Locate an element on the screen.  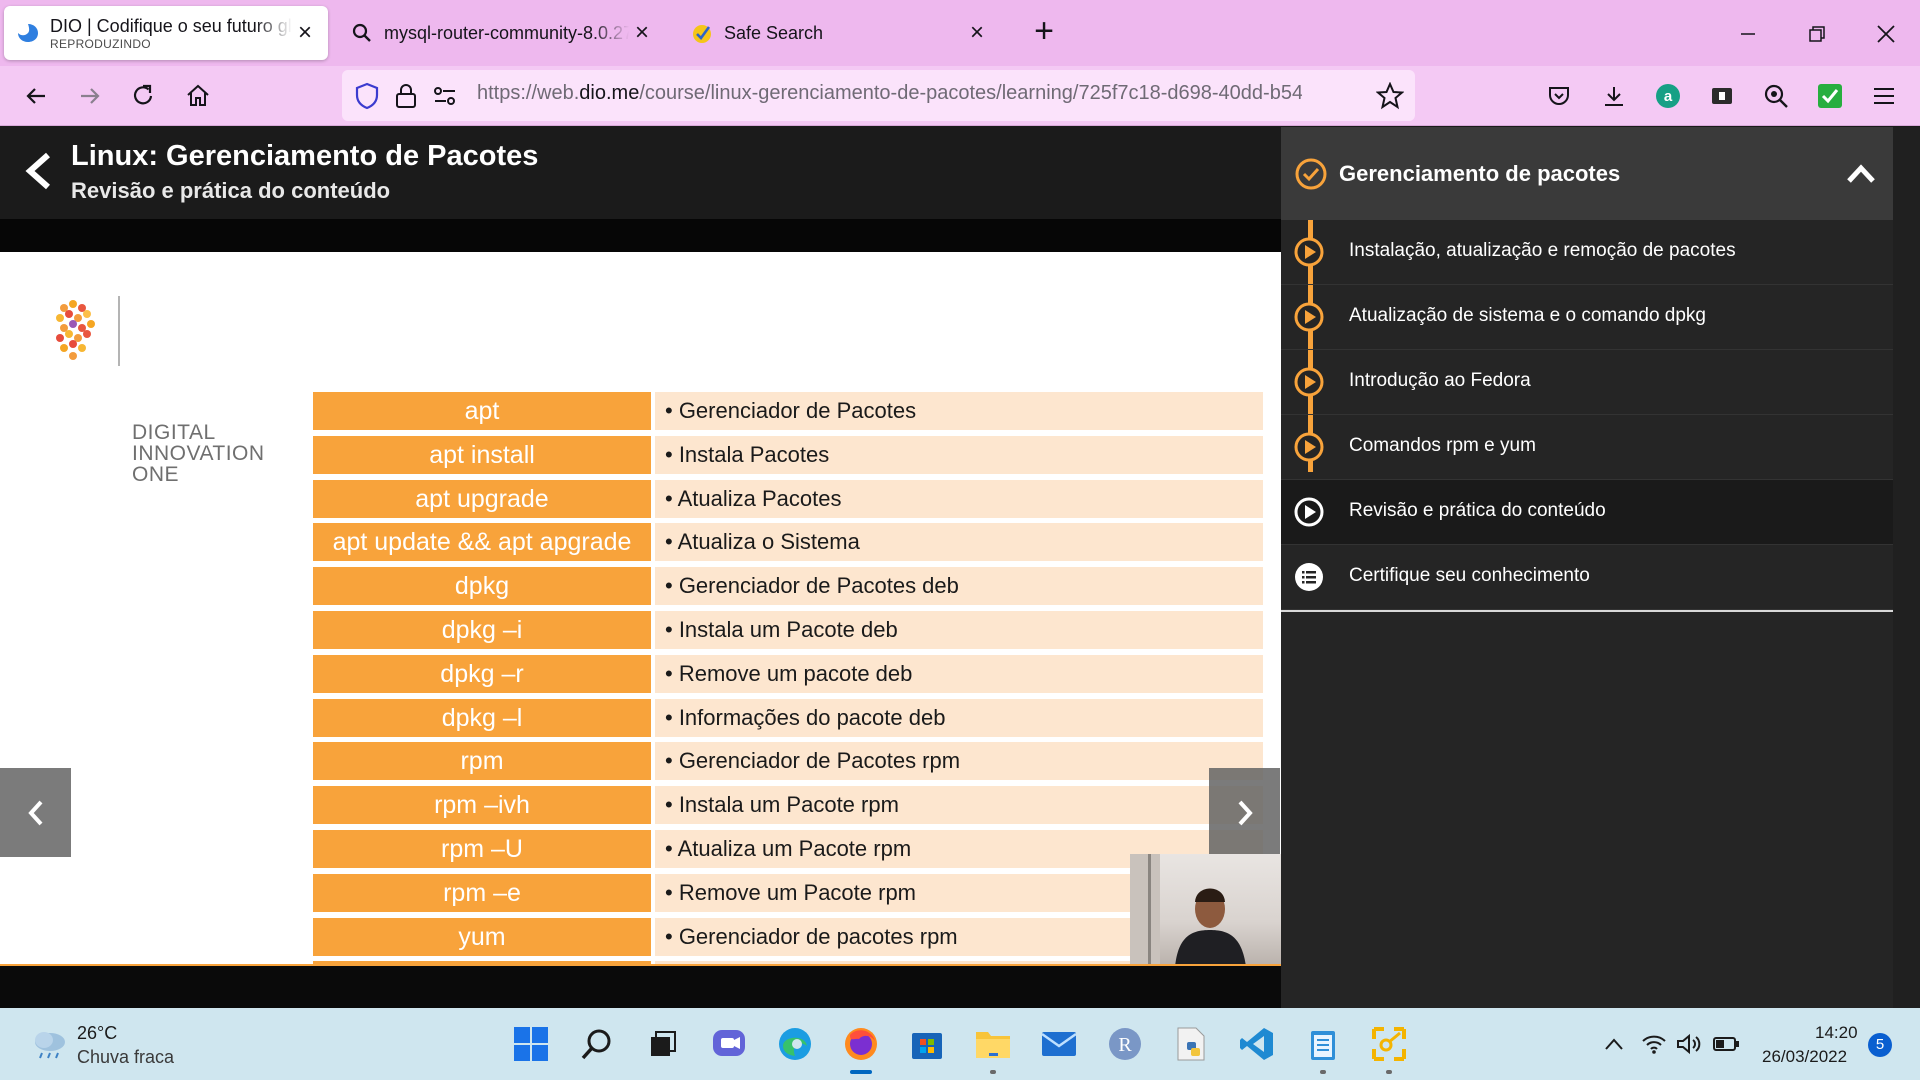
notification-badge: 5 is located at coordinates (1880, 1045).